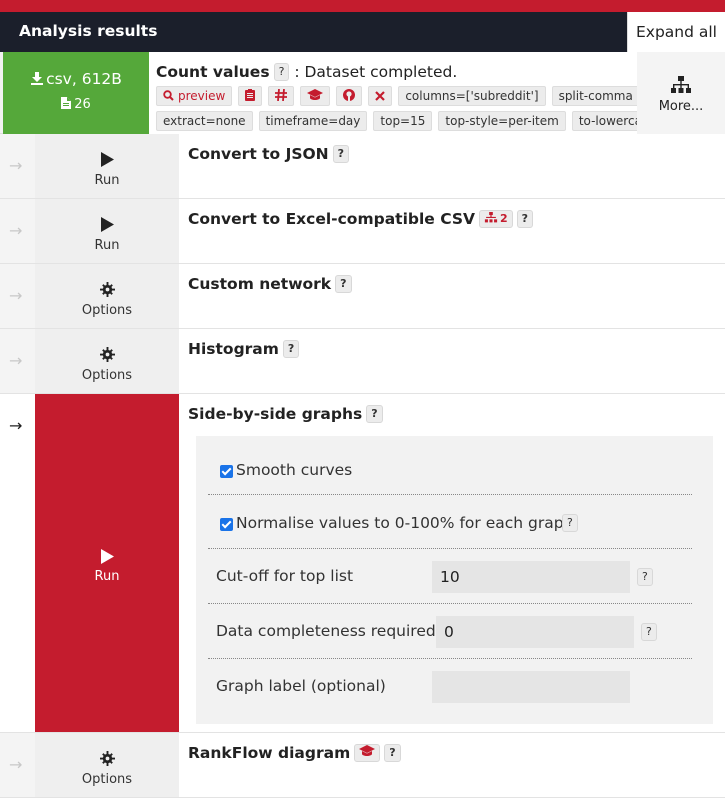 The width and height of the screenshot is (725, 805). I want to click on dataset-title: Count values, so click(213, 72).